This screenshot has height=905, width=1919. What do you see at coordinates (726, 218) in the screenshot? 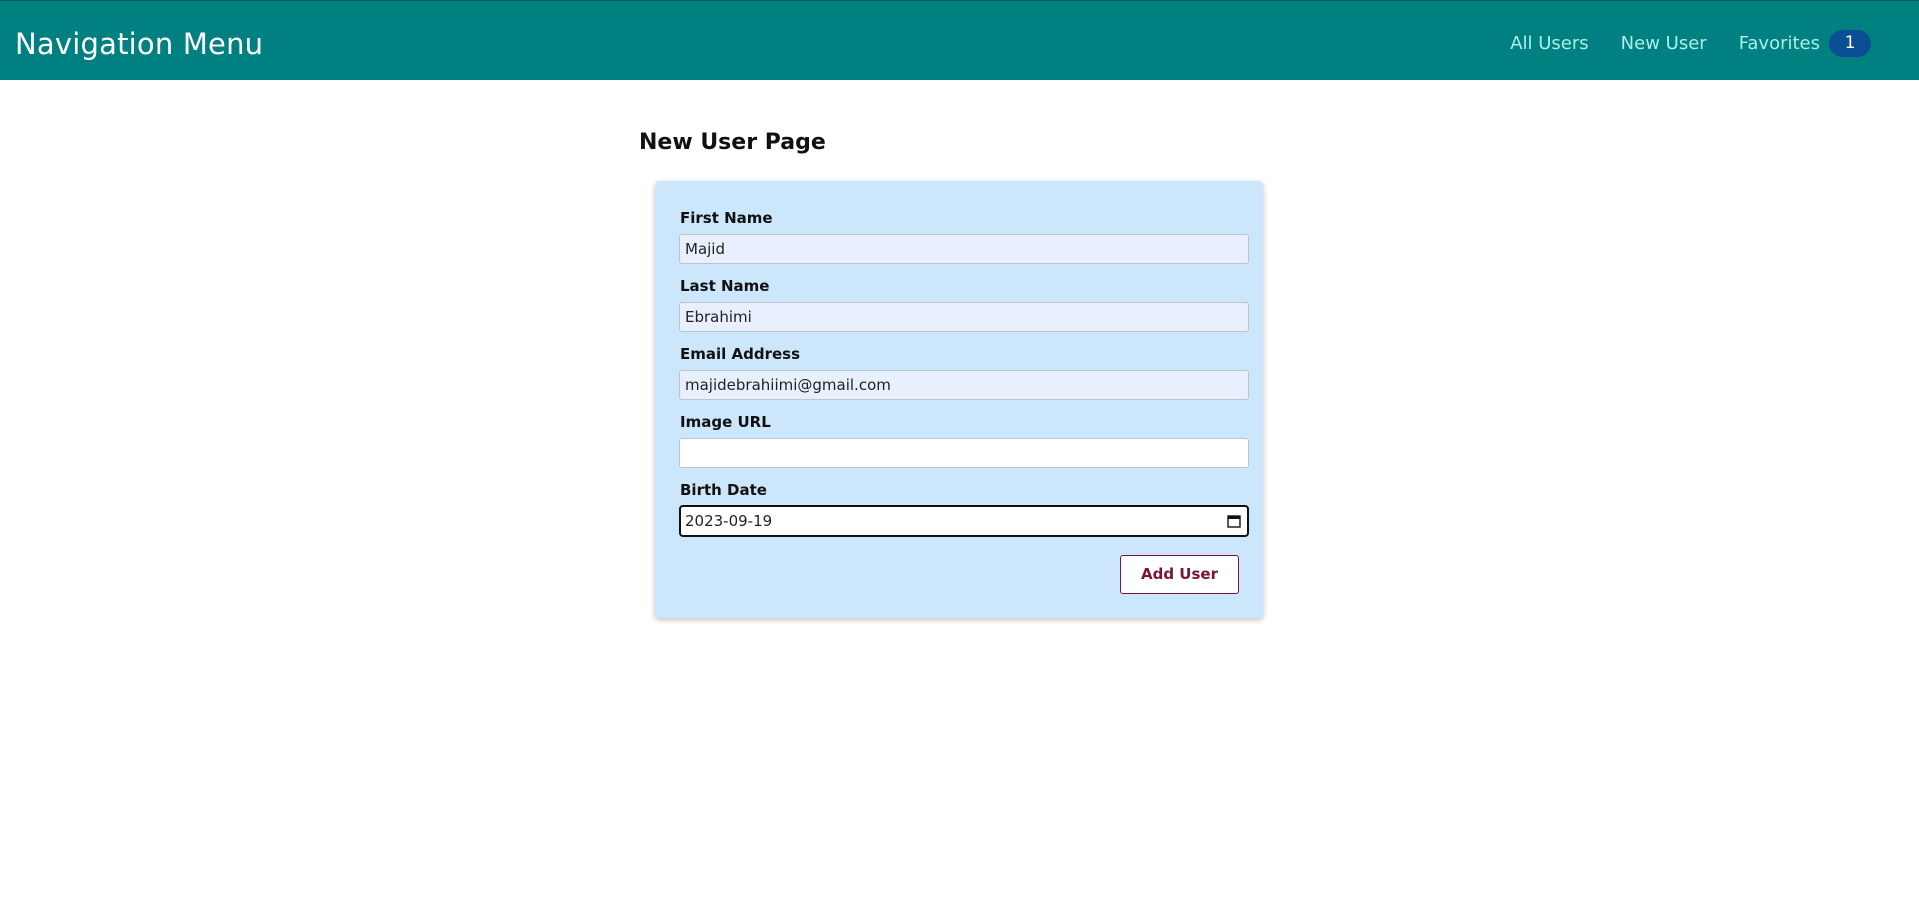
I see `first-name-label: First Name` at bounding box center [726, 218].